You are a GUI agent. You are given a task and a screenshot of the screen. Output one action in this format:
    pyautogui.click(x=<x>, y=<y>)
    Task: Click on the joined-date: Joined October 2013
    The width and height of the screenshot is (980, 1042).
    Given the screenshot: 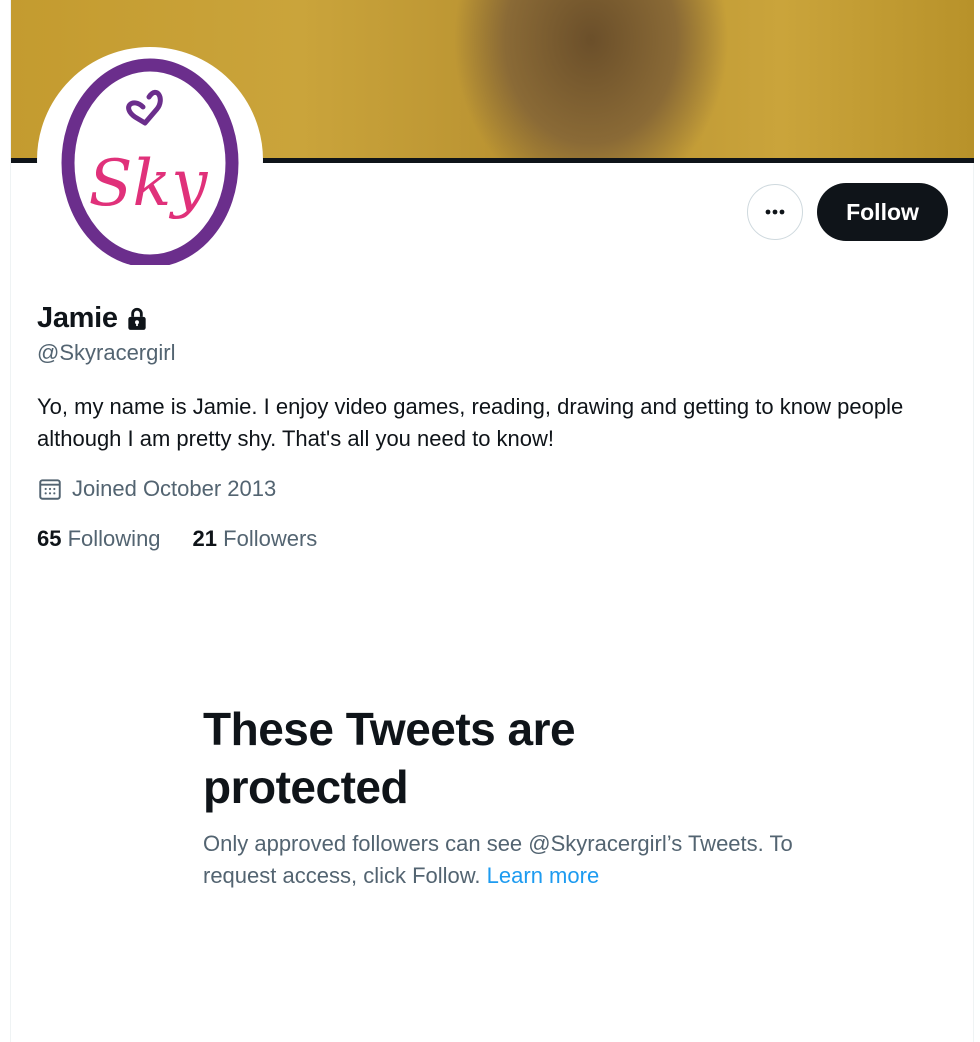 What is the action you would take?
    pyautogui.click(x=156, y=489)
    